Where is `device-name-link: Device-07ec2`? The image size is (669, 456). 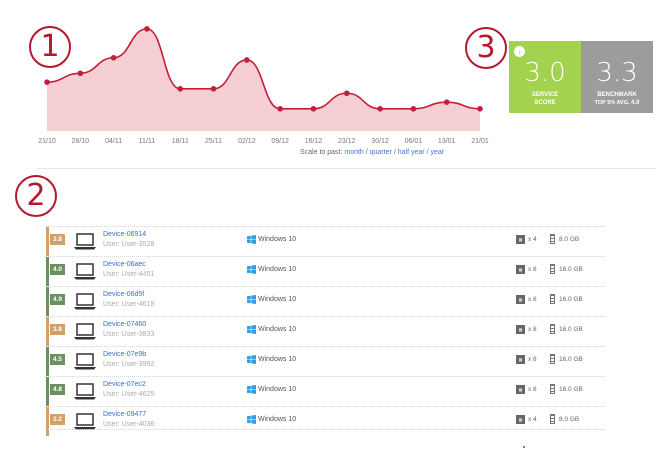 device-name-link: Device-07ec2 is located at coordinates (124, 384).